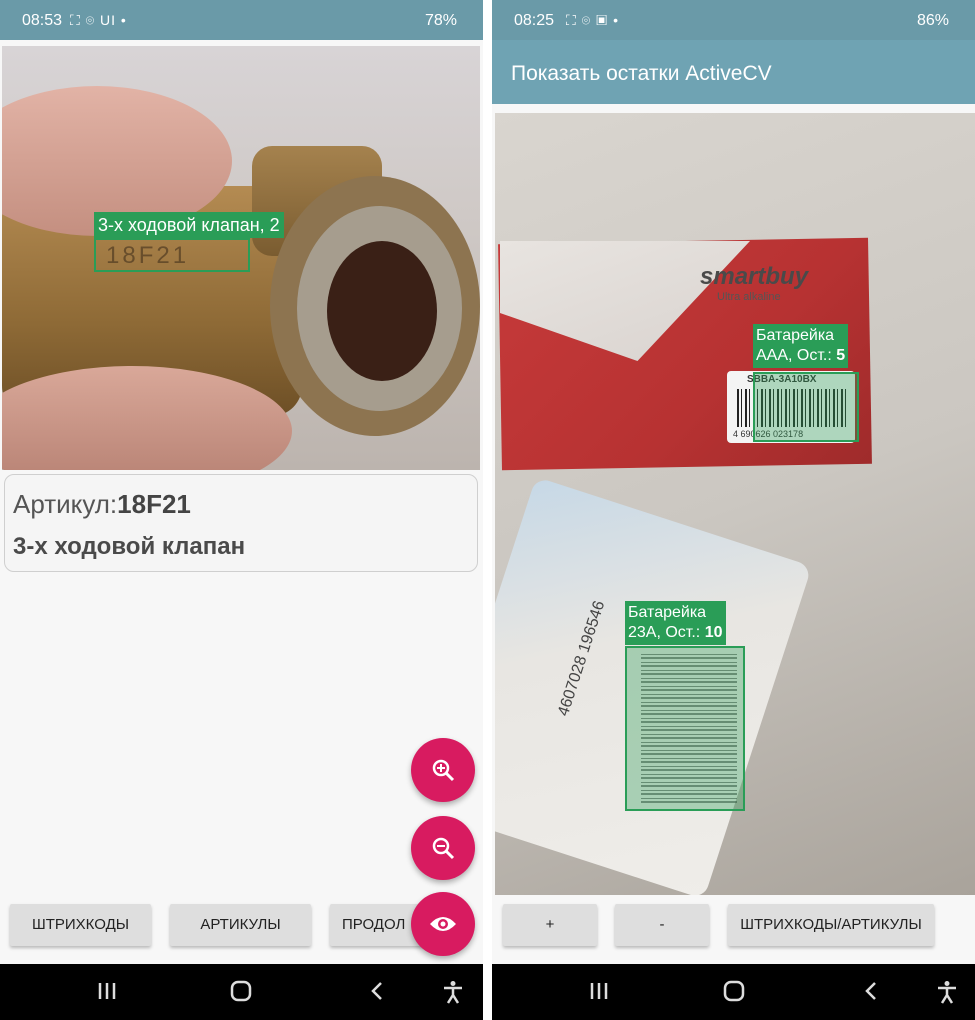 This screenshot has height=1020, width=975. Describe the element at coordinates (42, 20) in the screenshot. I see `status-time: 08:53` at that location.